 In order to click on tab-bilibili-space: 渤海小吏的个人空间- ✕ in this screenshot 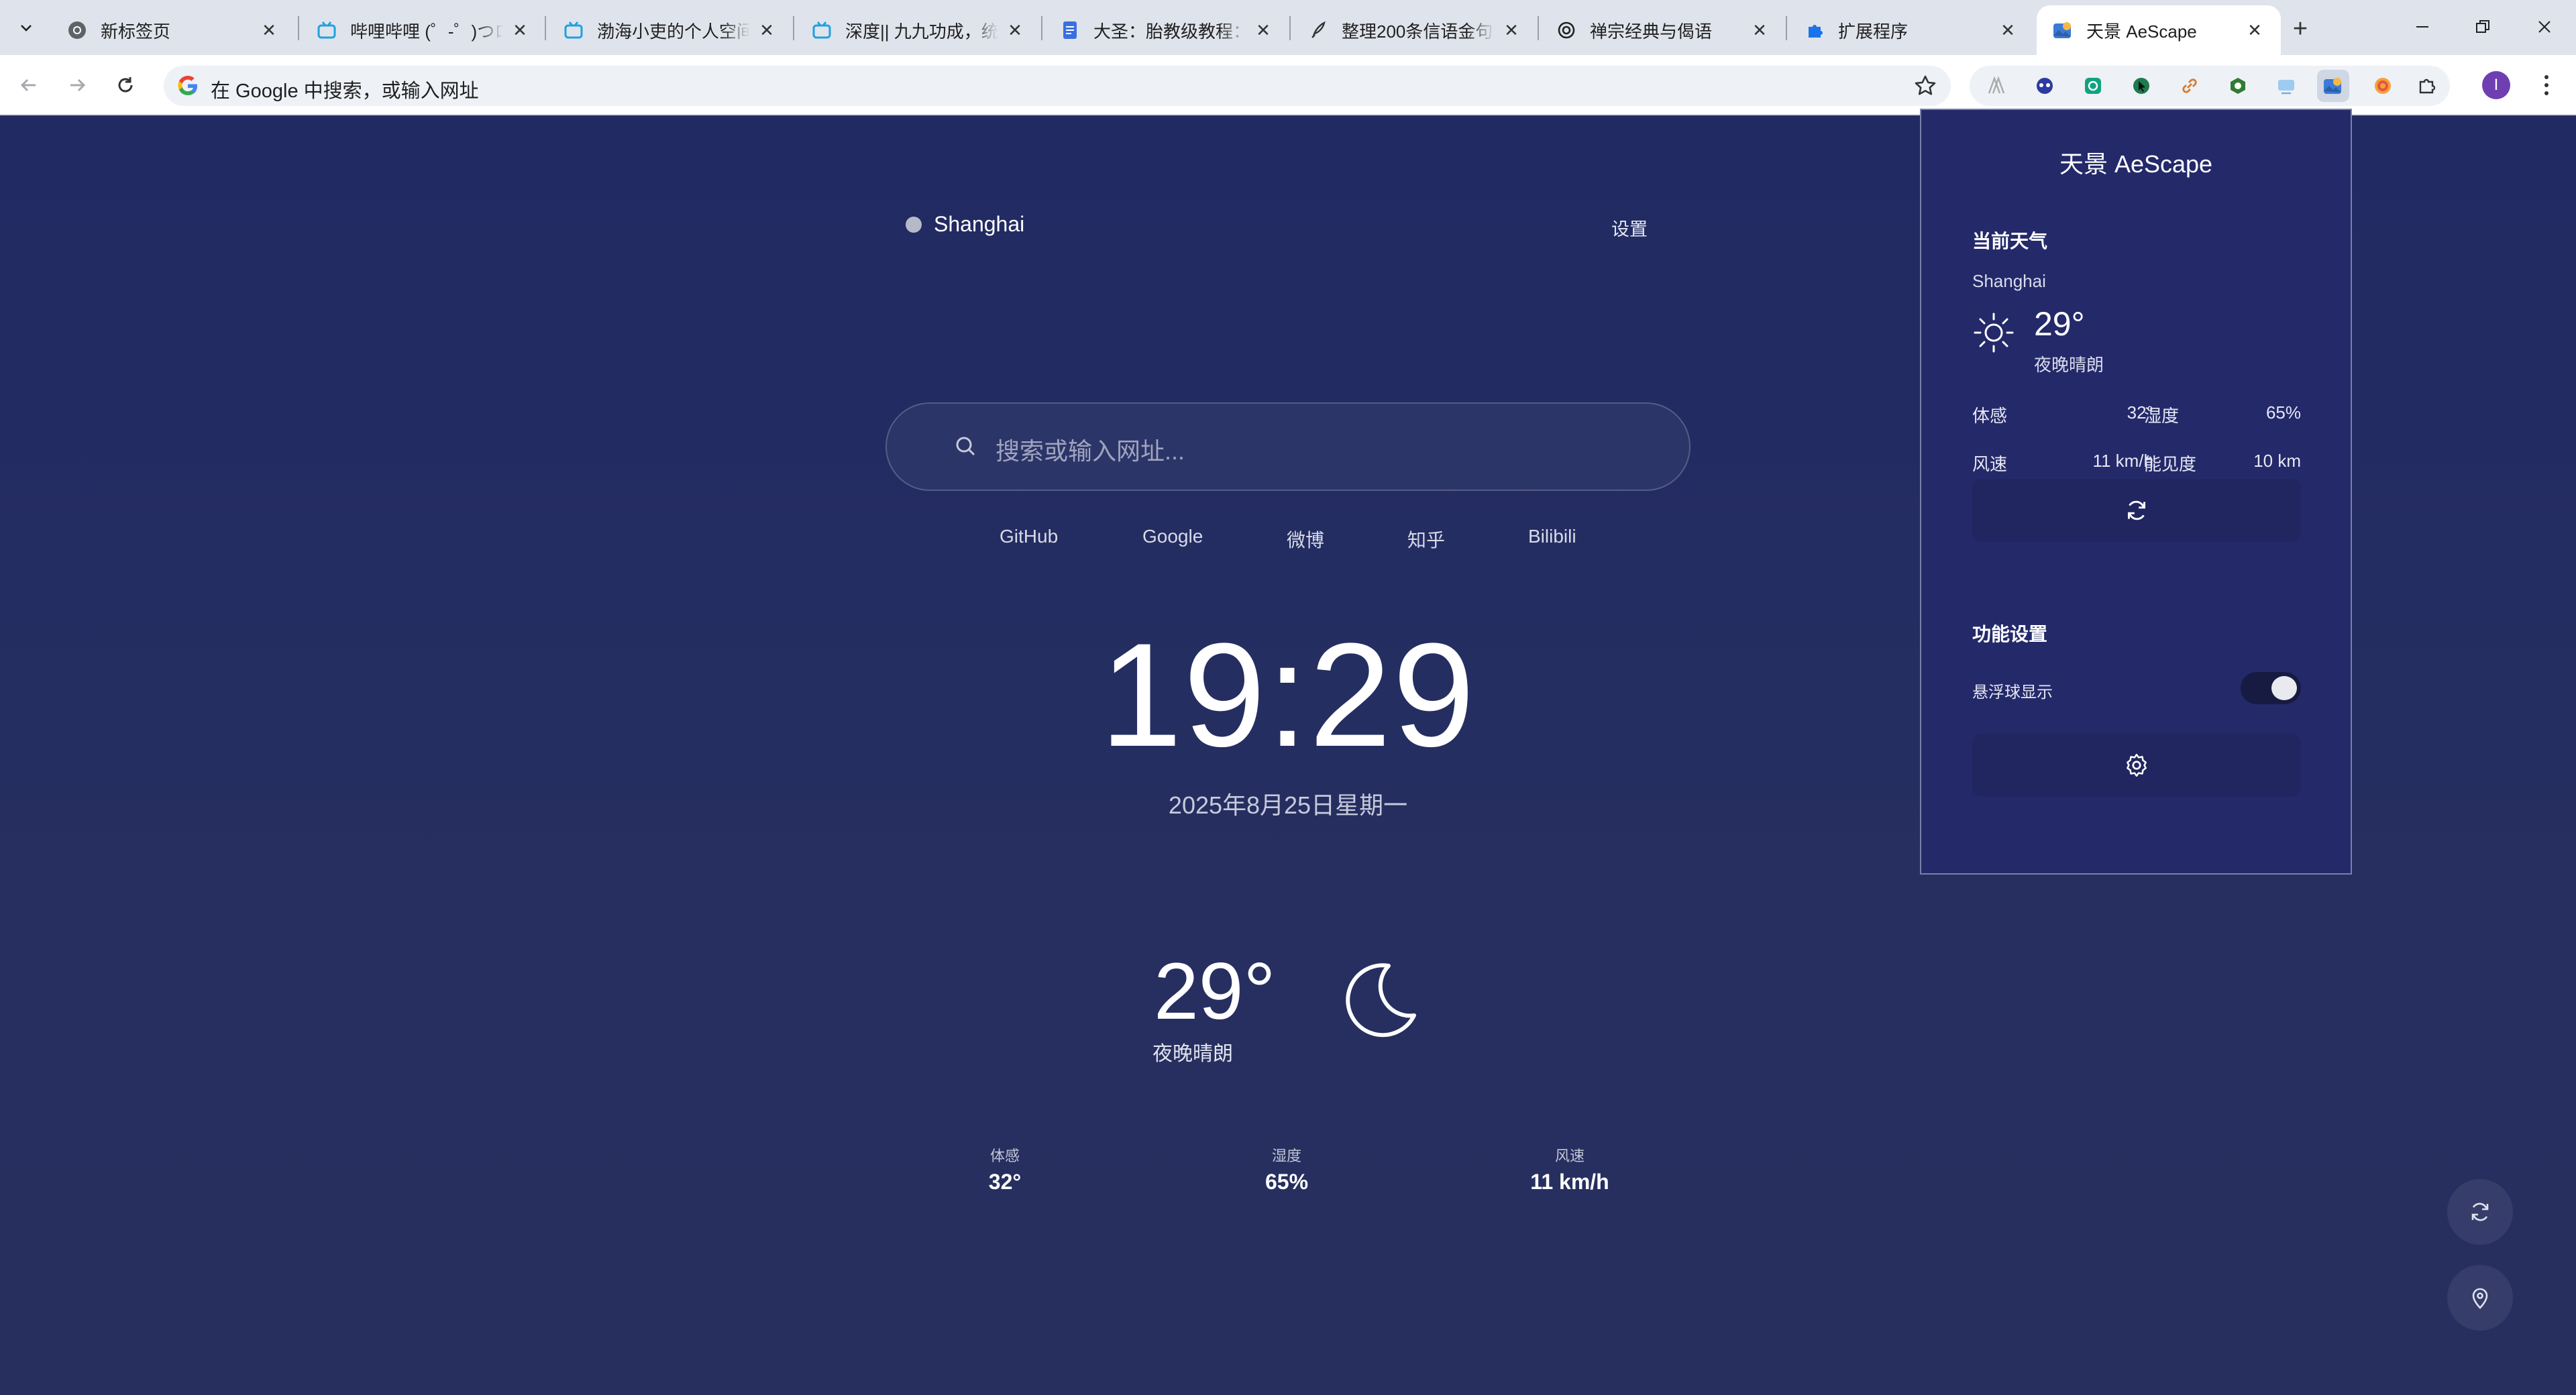, I will do `click(670, 30)`.